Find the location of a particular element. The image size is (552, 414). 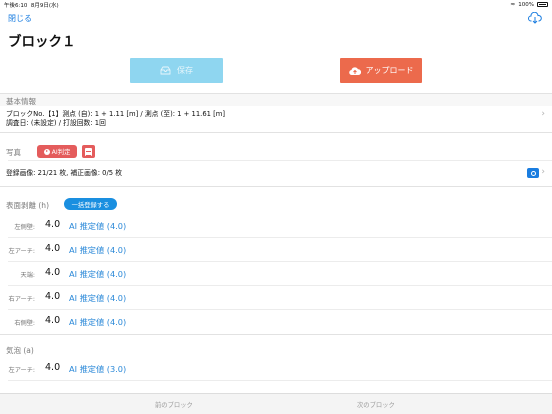

status-time: 午後6:10 8月9日(水) is located at coordinates (31, 6).